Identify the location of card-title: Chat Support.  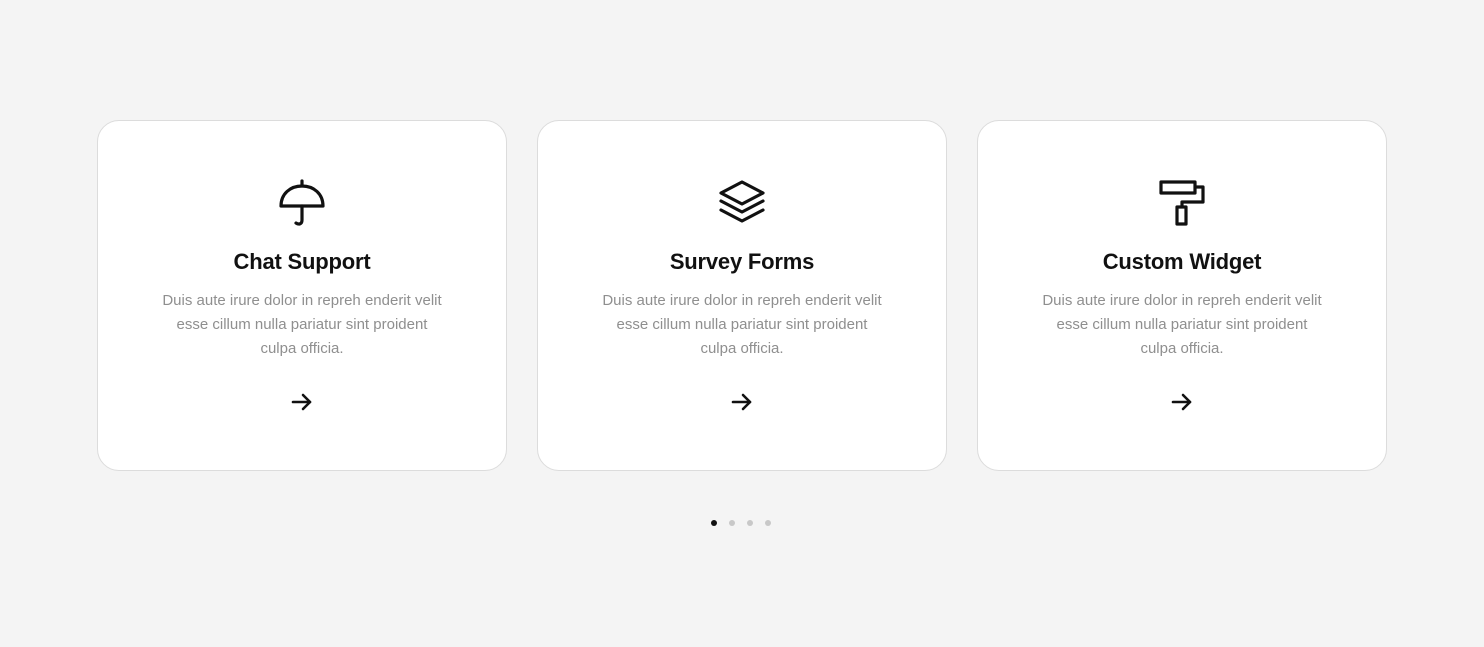
(302, 261).